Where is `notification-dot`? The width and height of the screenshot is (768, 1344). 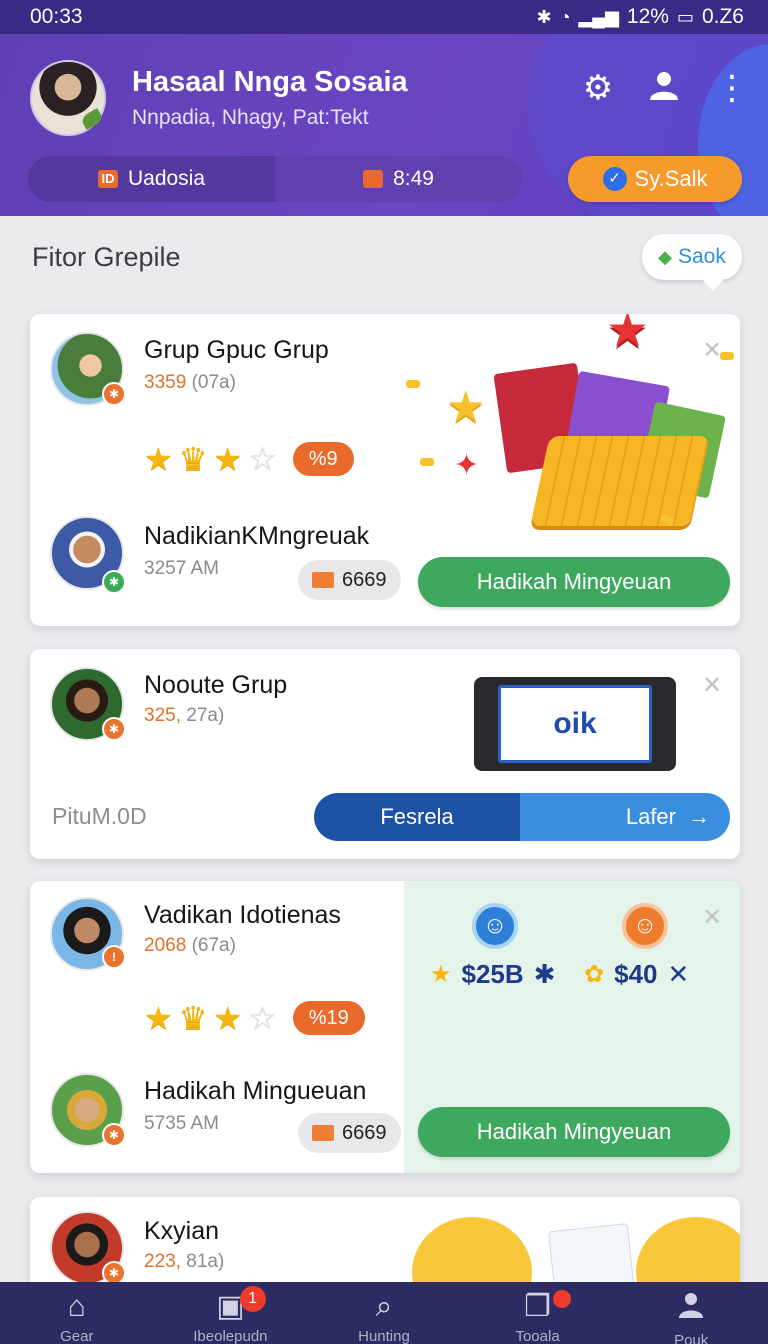 notification-dot is located at coordinates (561, 1299).